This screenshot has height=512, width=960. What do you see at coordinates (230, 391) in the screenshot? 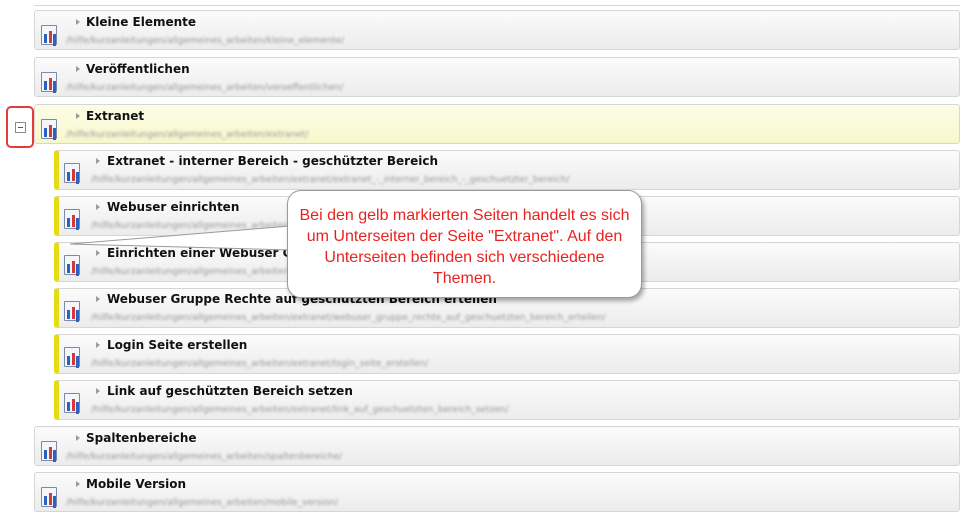
I see `page-title: Link auf geschützten Bereich setzen` at bounding box center [230, 391].